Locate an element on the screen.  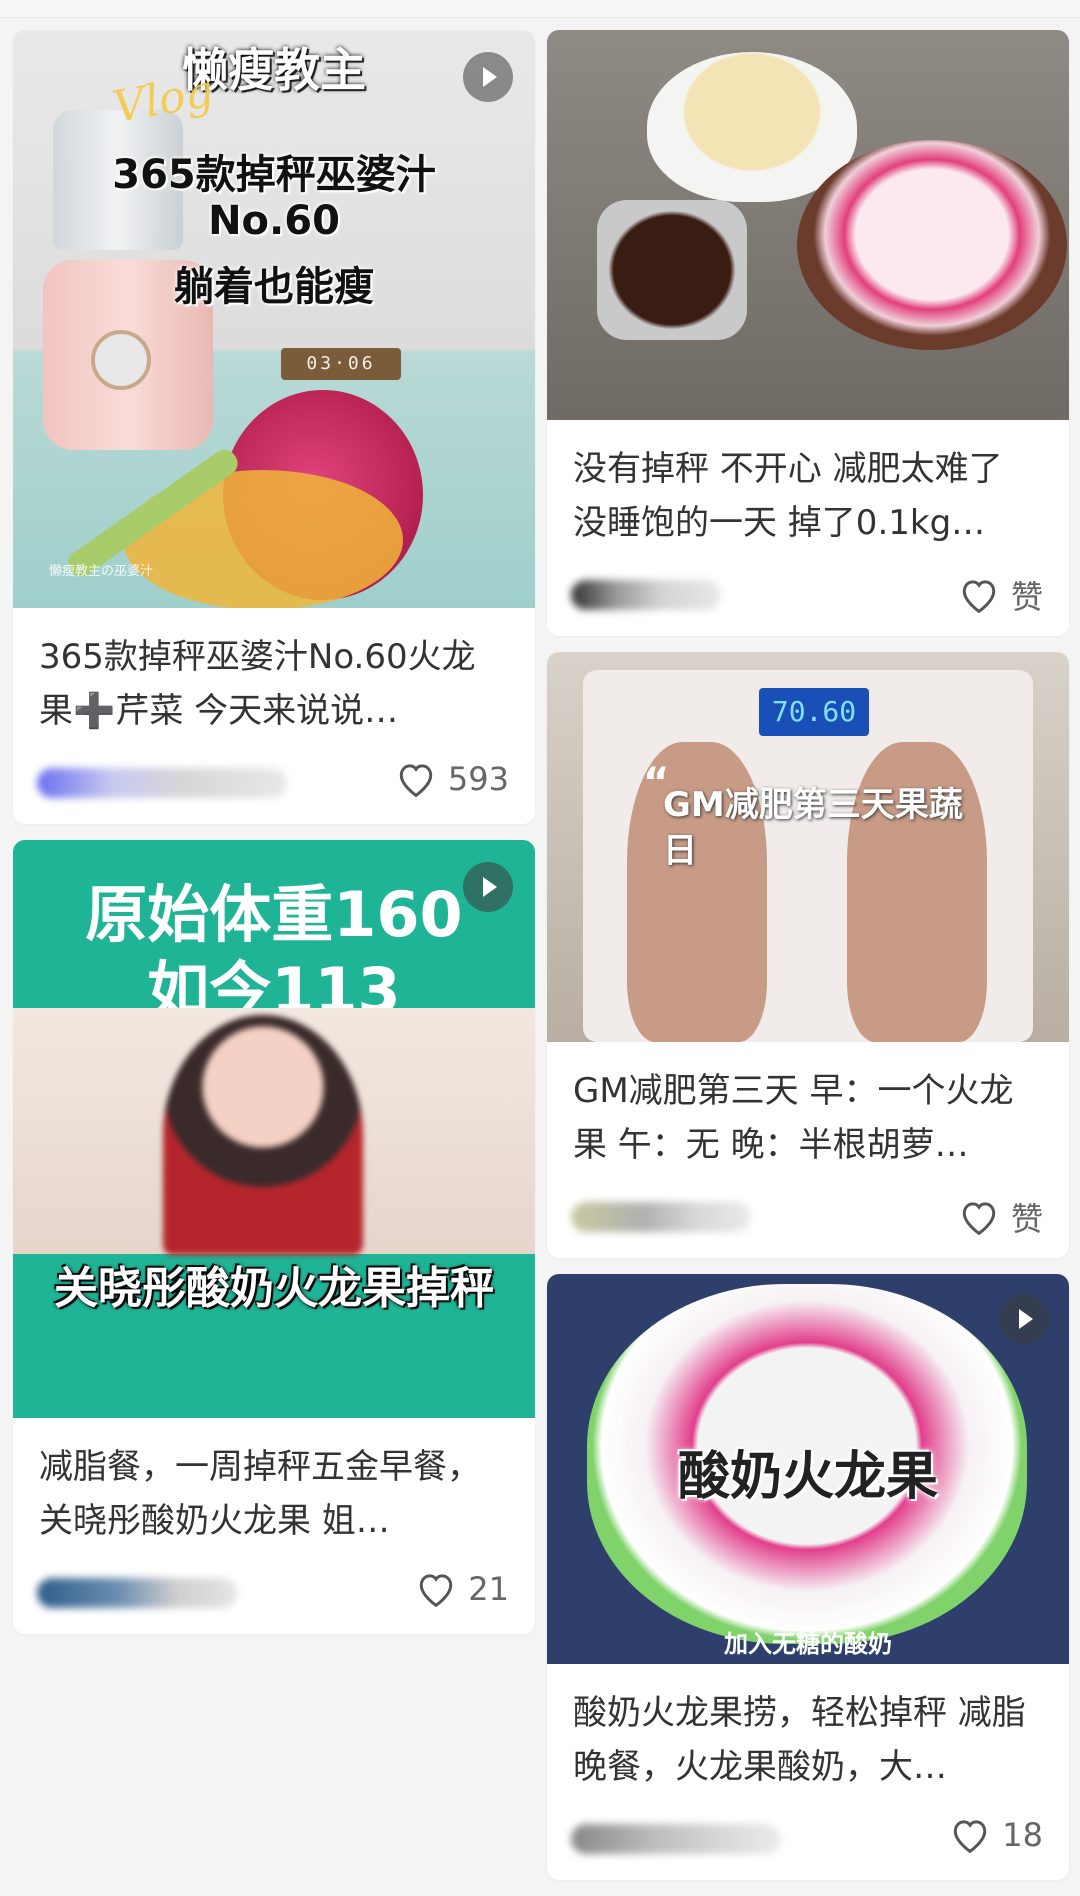
like-count: 18 is located at coordinates (1022, 1835).